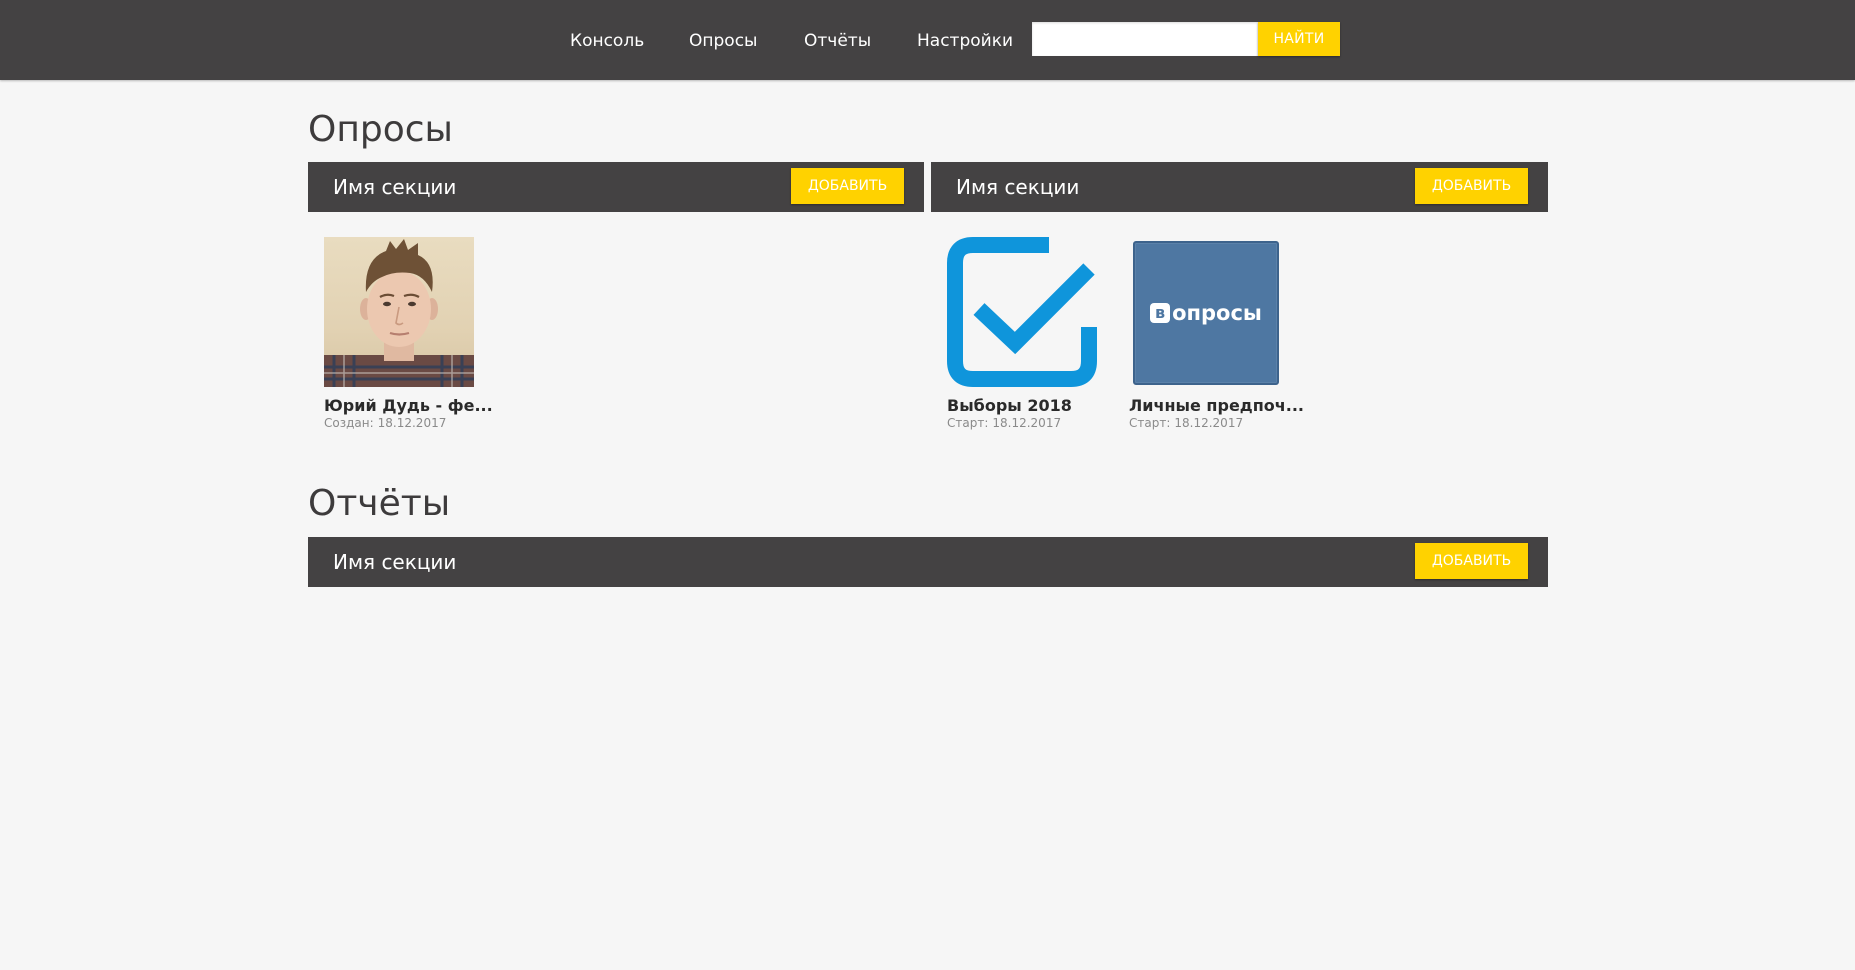 This screenshot has width=1855, height=970. What do you see at coordinates (1160, 313) in the screenshot?
I see `vk-logo-letter: в` at bounding box center [1160, 313].